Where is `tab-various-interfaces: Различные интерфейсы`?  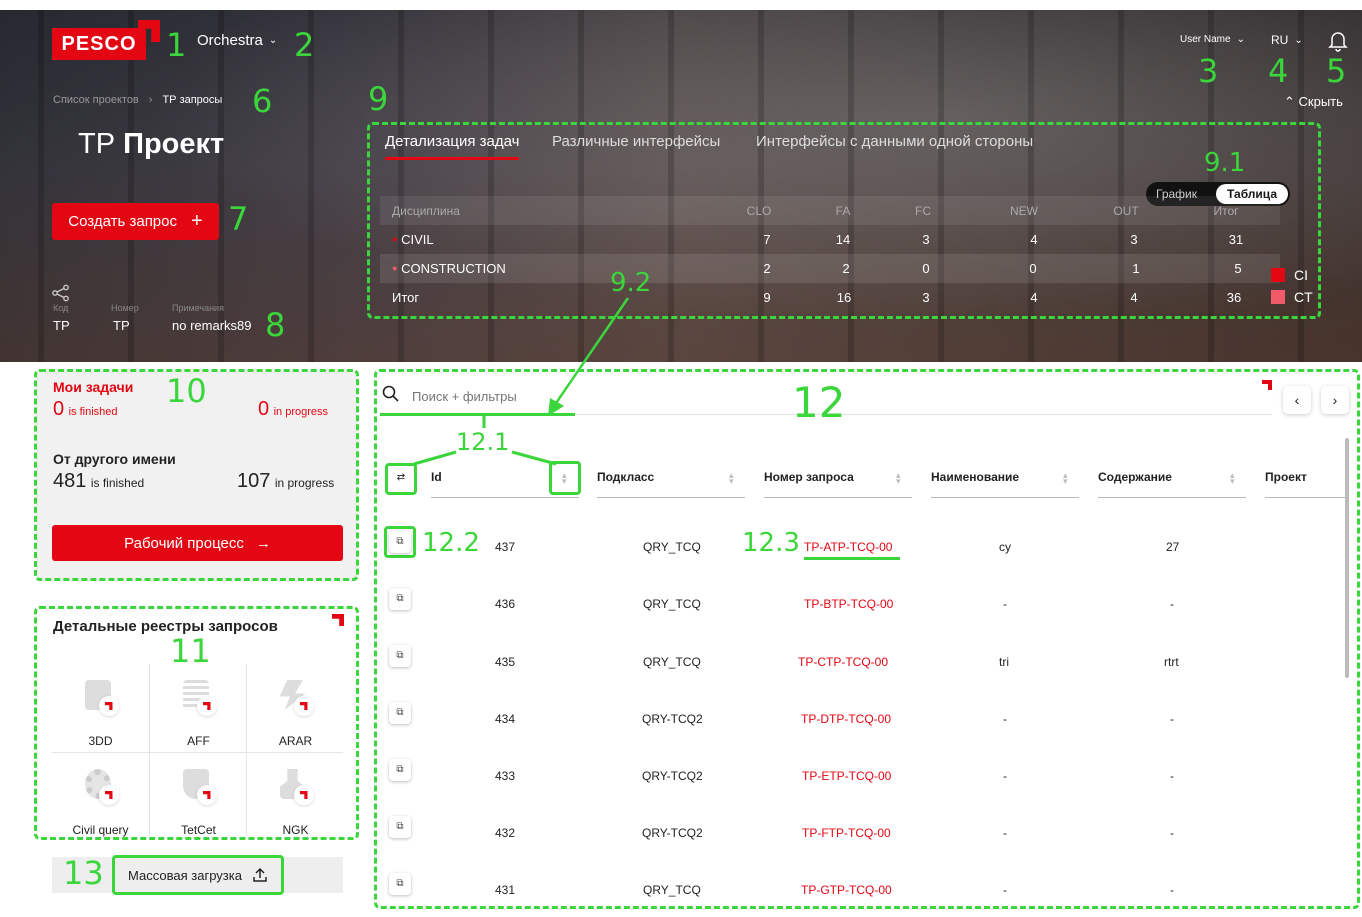
tab-various-interfaces: Различные интерфейсы is located at coordinates (636, 141).